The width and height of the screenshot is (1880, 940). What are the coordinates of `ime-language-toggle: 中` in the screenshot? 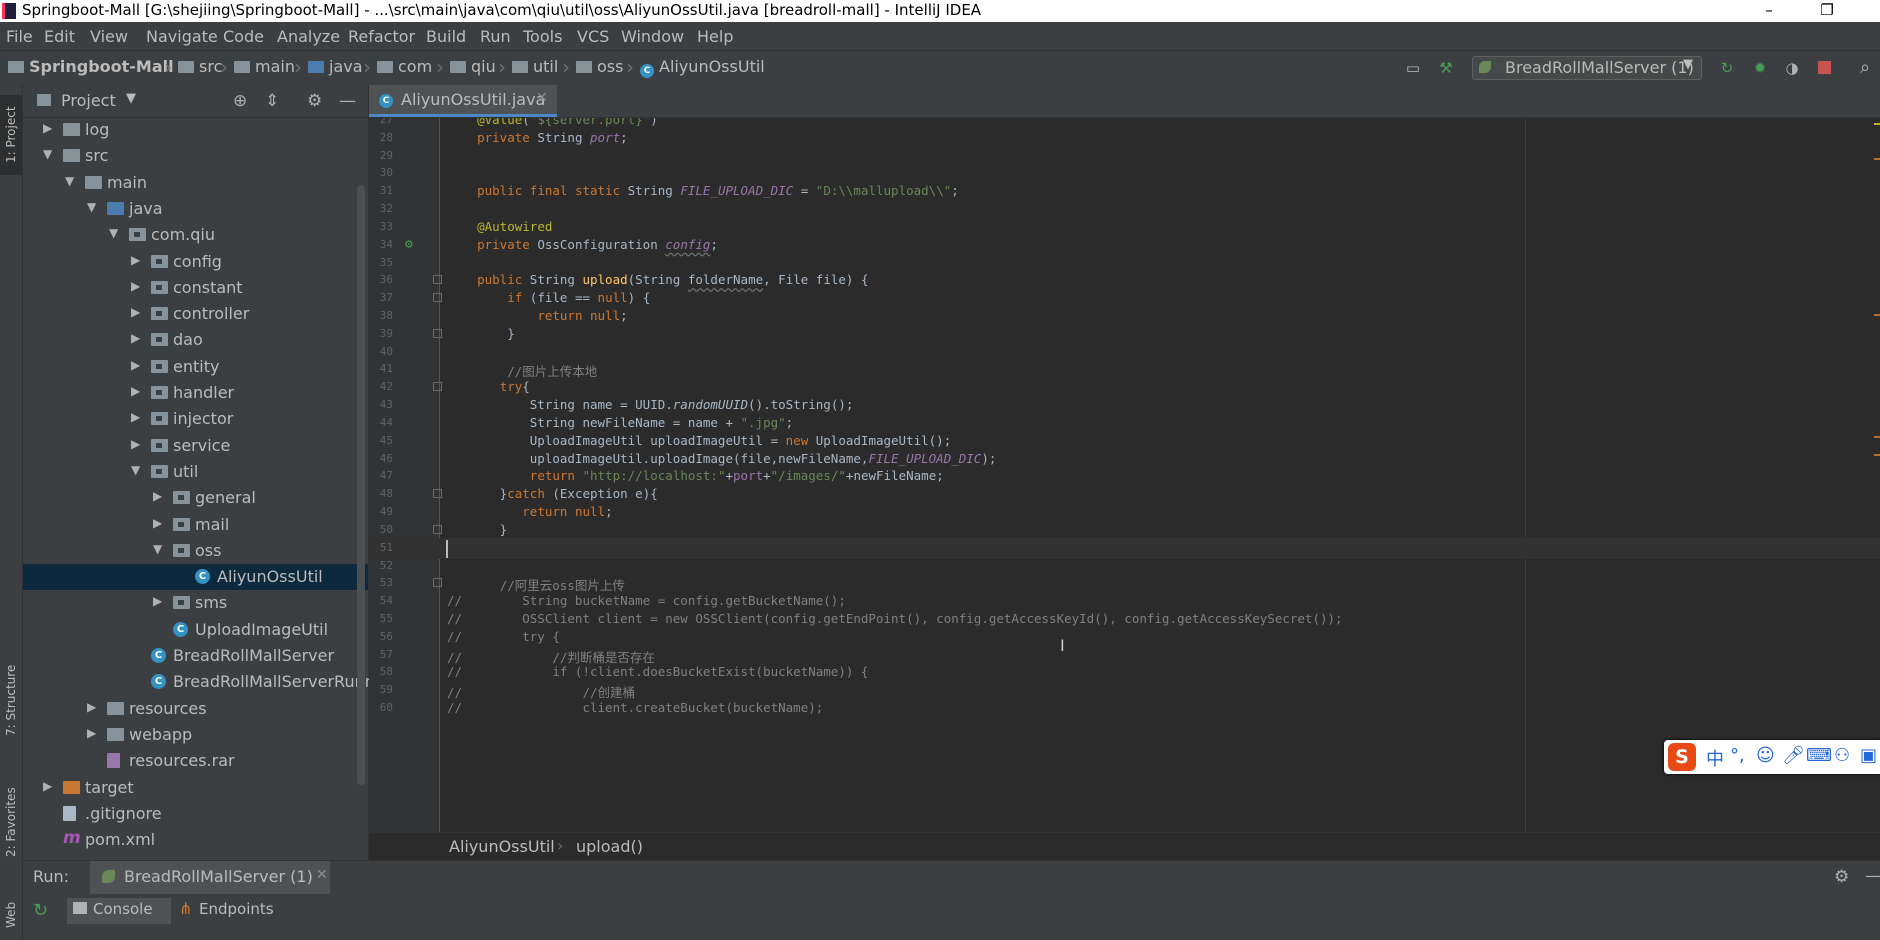 It's located at (1715, 758).